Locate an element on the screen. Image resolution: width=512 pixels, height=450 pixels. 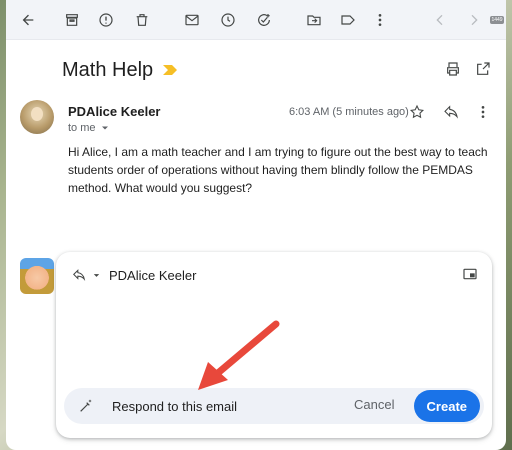
pop-out-reply-icon is located at coordinates (470, 274).